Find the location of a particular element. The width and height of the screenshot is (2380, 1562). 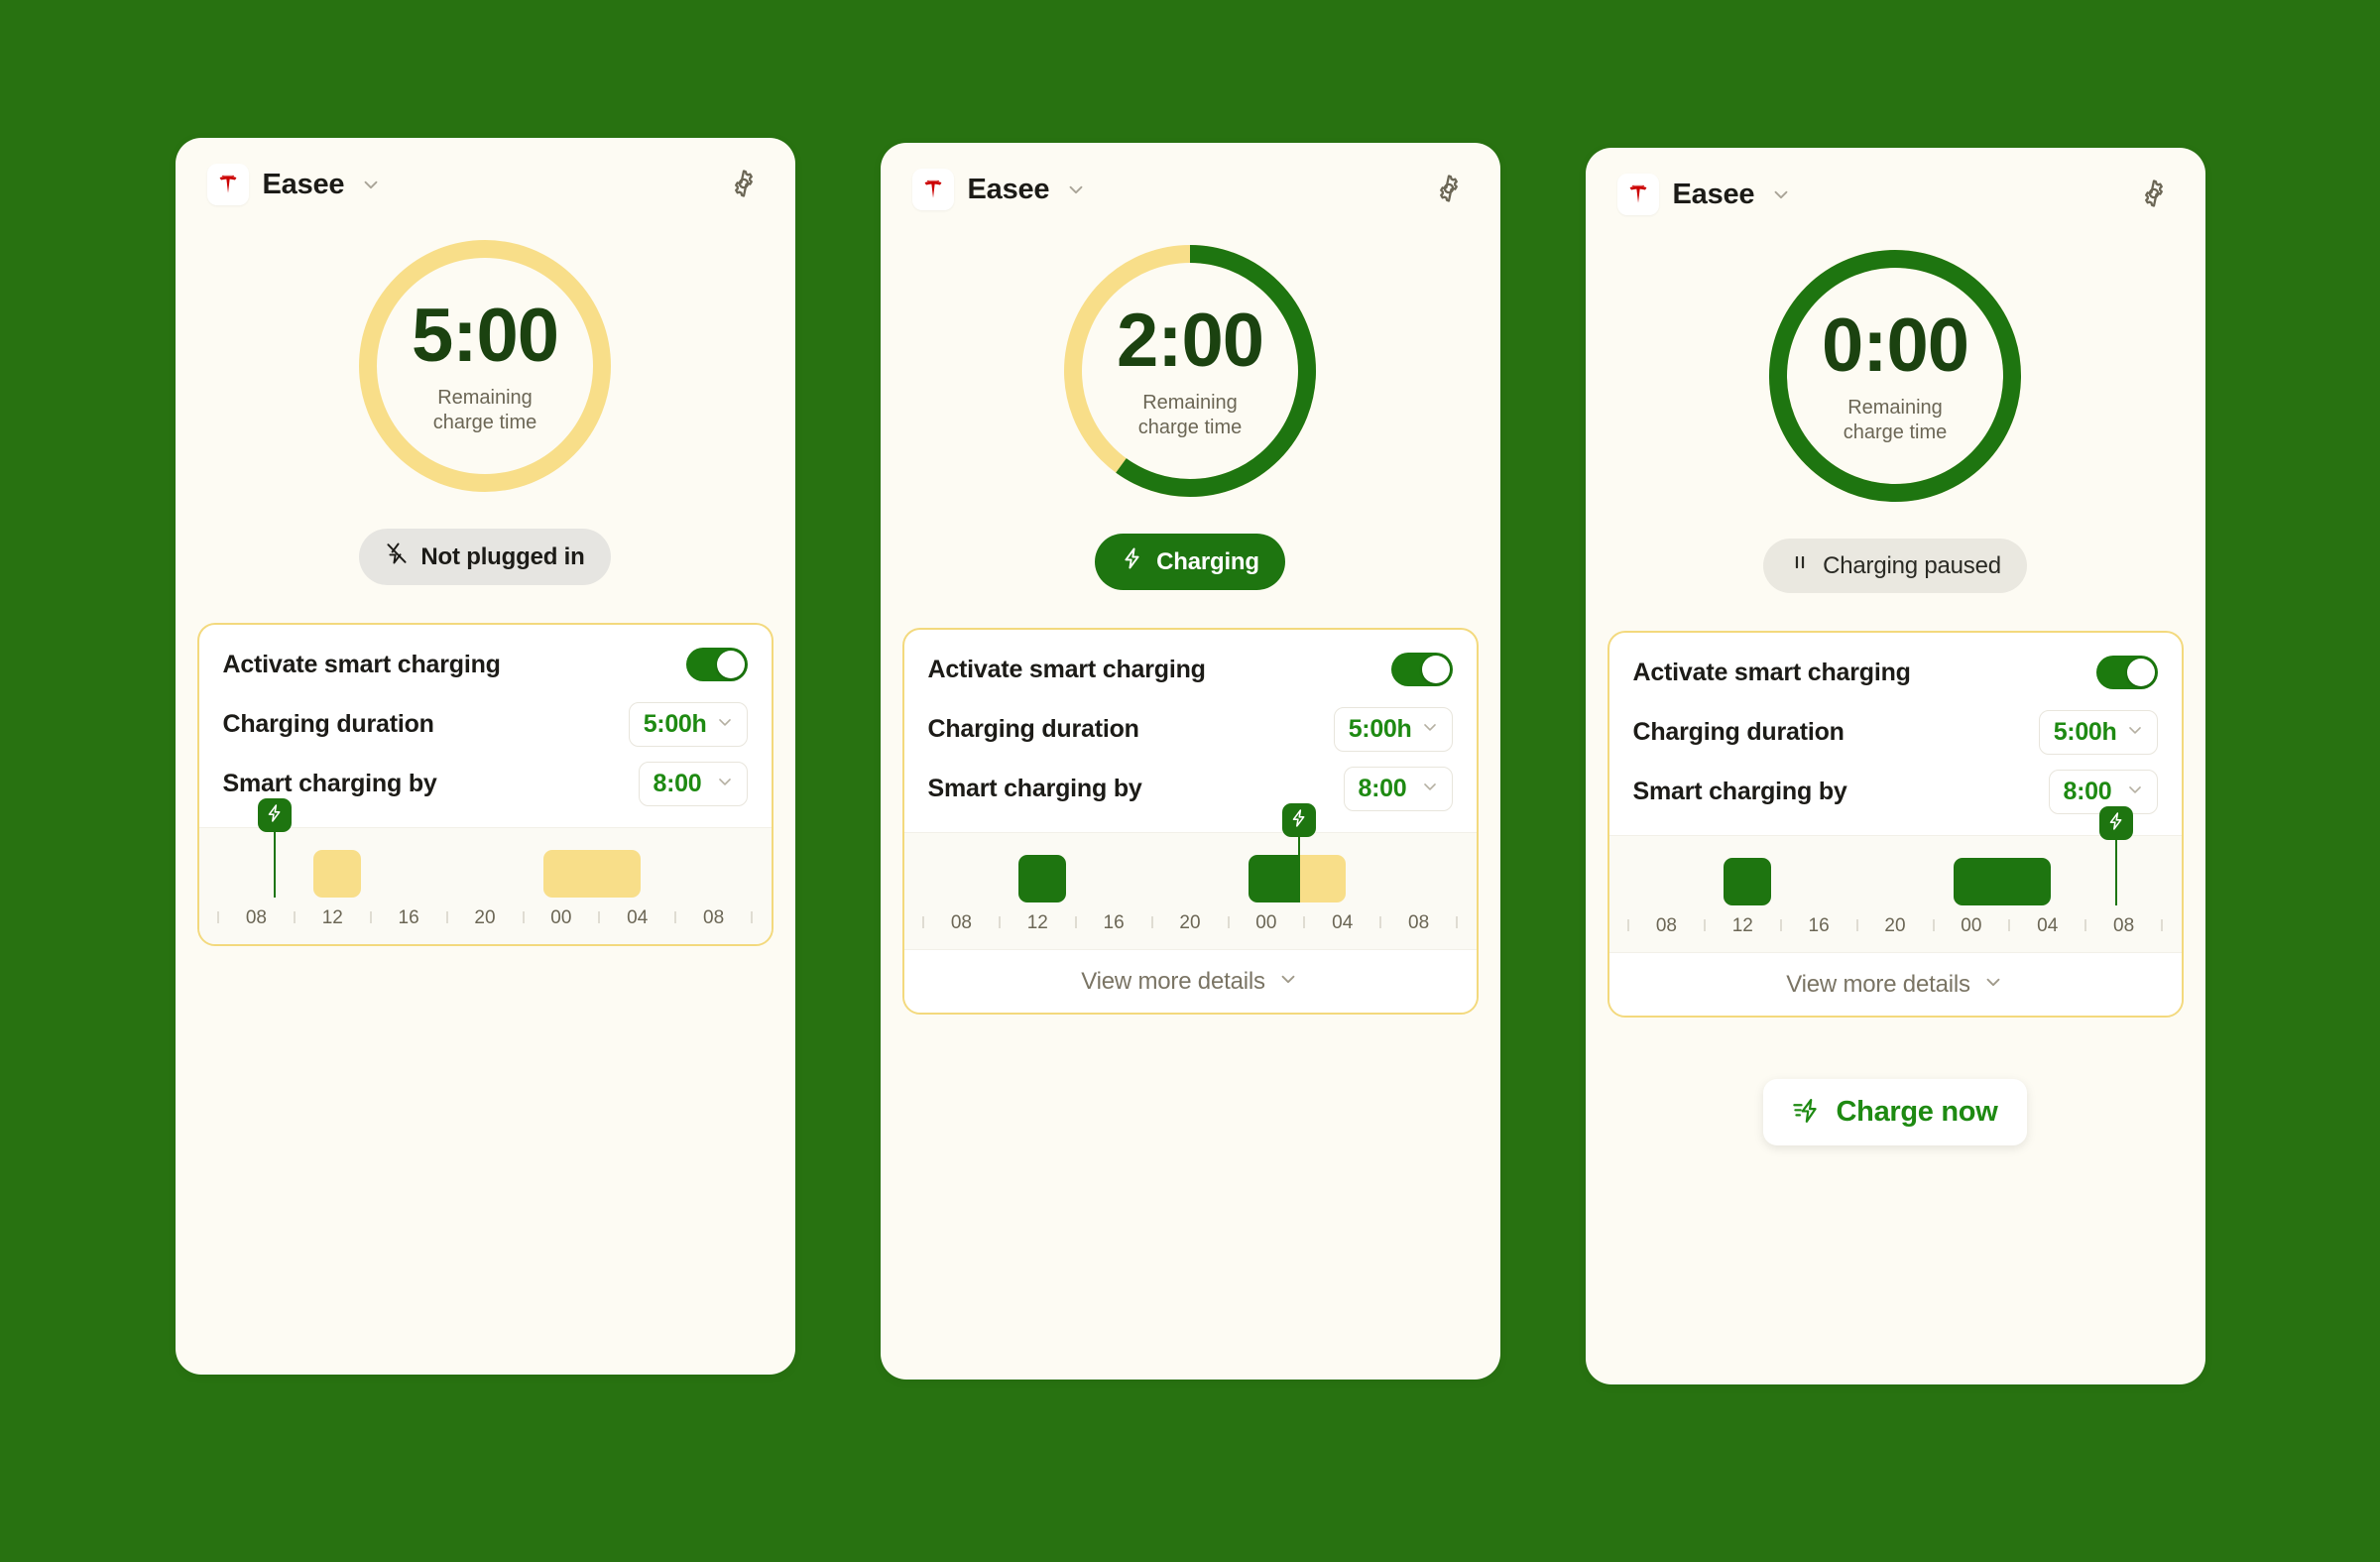

charge-now-button: Charge now is located at coordinates (1895, 1112).